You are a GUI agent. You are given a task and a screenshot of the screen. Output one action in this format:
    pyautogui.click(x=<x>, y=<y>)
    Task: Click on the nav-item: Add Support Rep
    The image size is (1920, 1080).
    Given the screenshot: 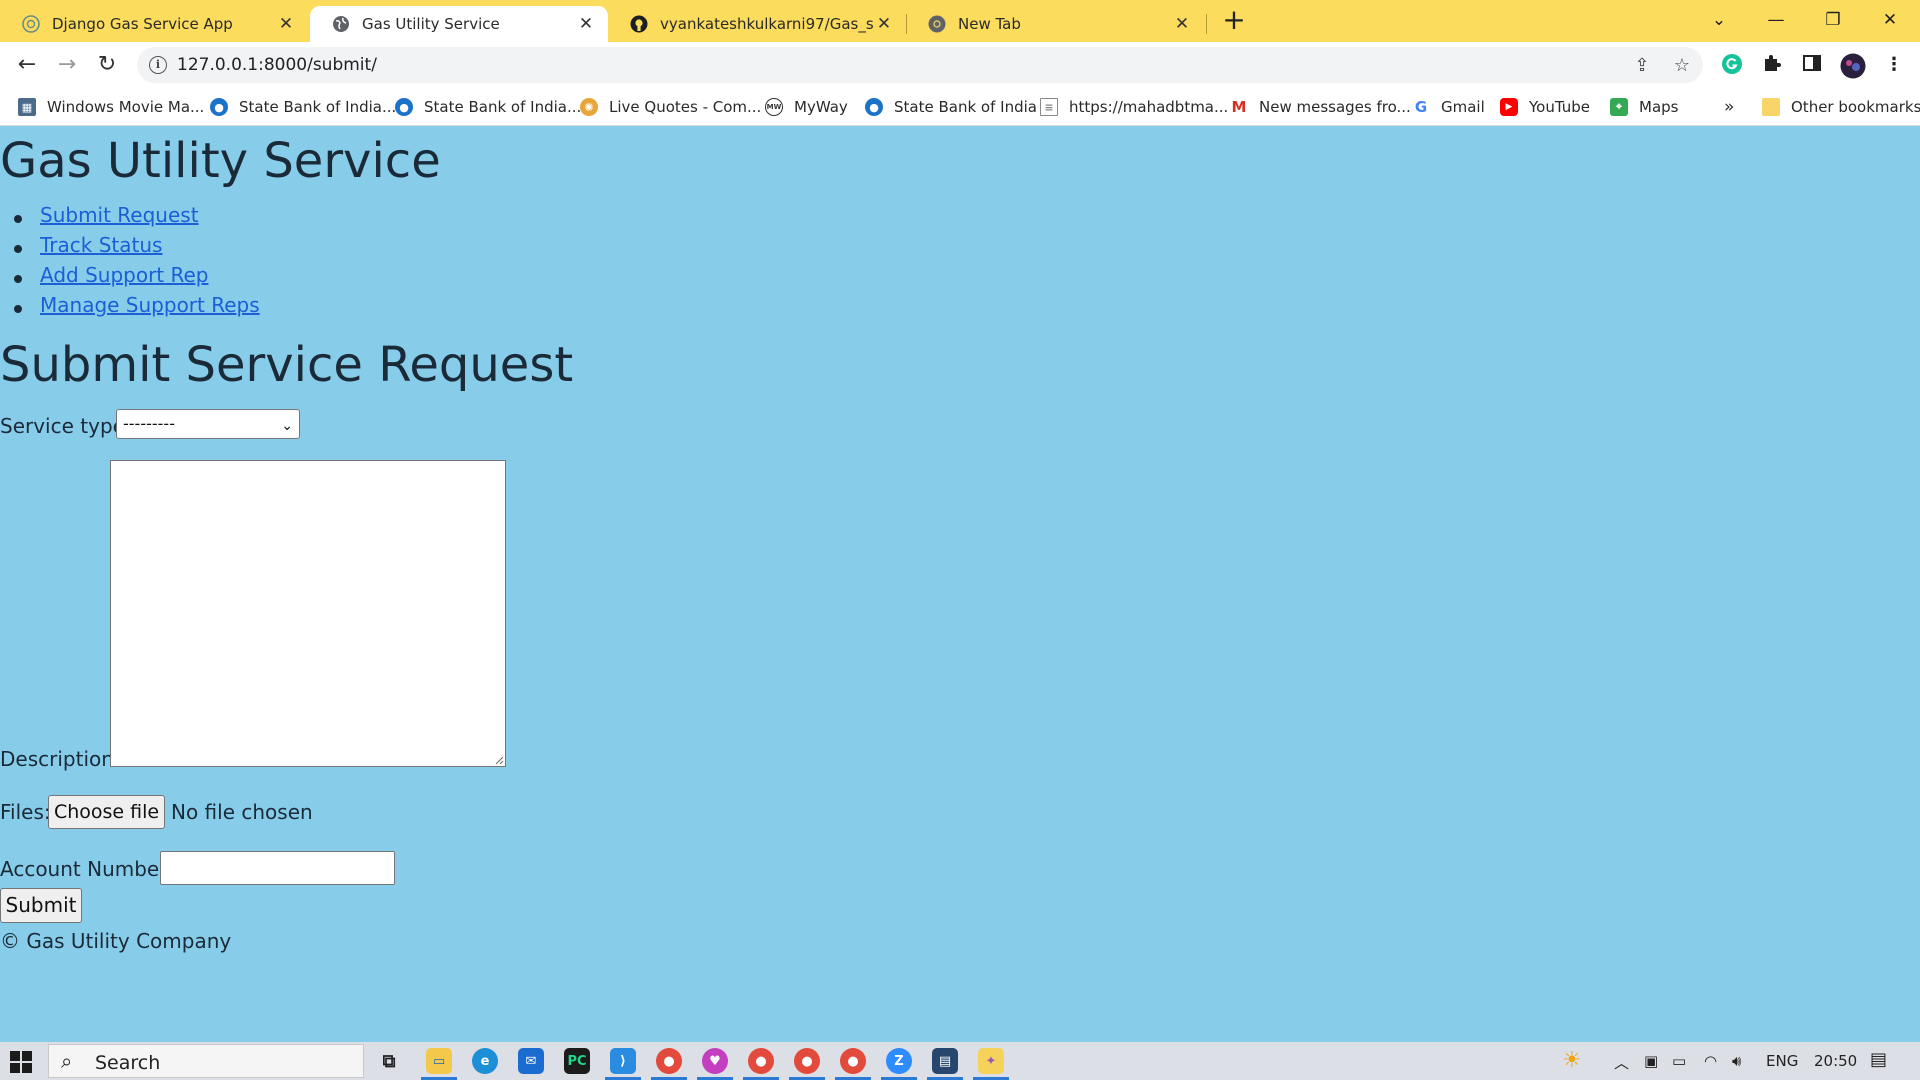 What is the action you would take?
    pyautogui.click(x=137, y=278)
    